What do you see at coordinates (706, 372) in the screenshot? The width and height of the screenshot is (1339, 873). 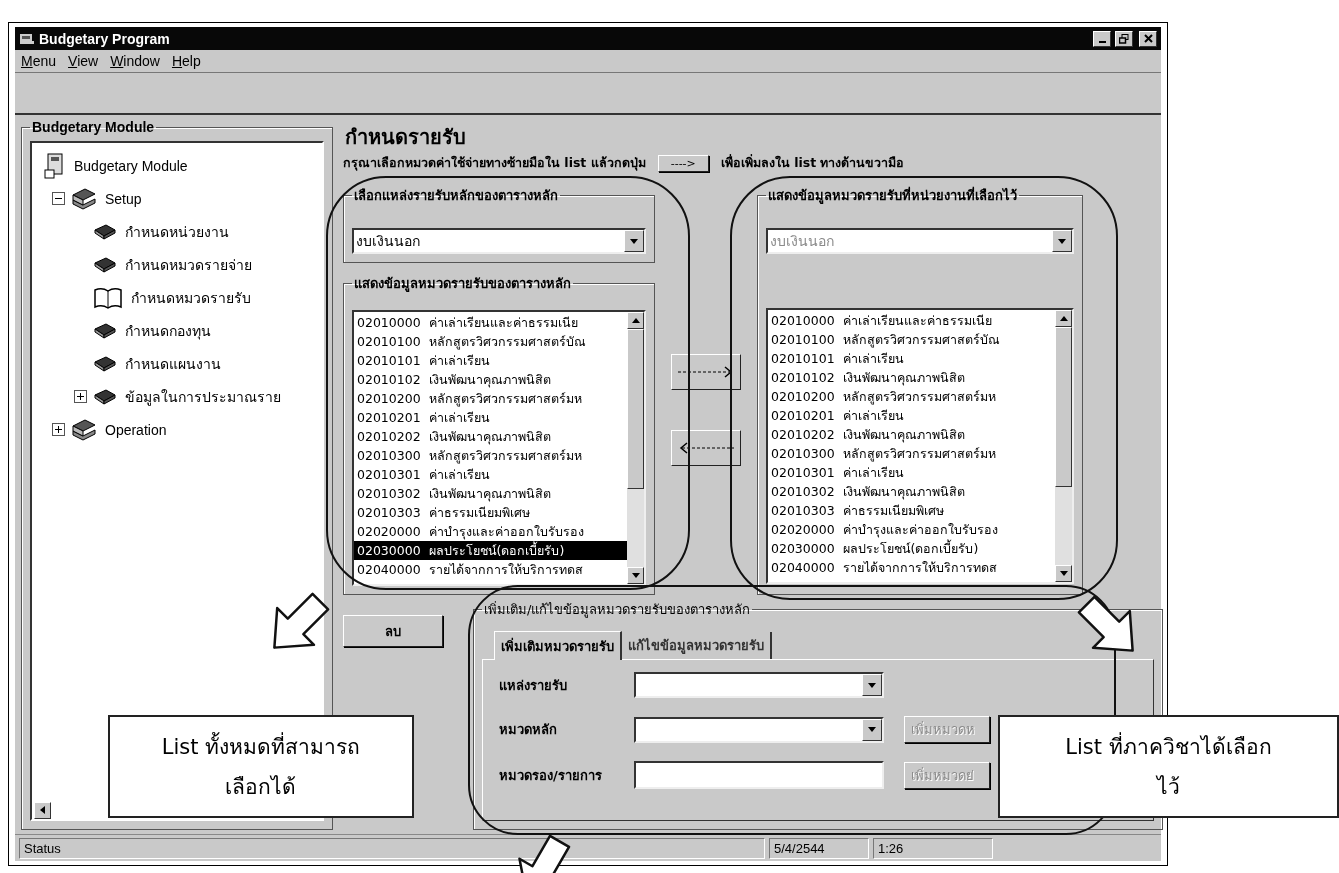 I see `move-right-button` at bounding box center [706, 372].